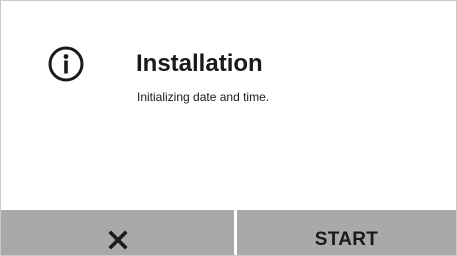 Image resolution: width=457 pixels, height=256 pixels. I want to click on start-button: START, so click(346, 232).